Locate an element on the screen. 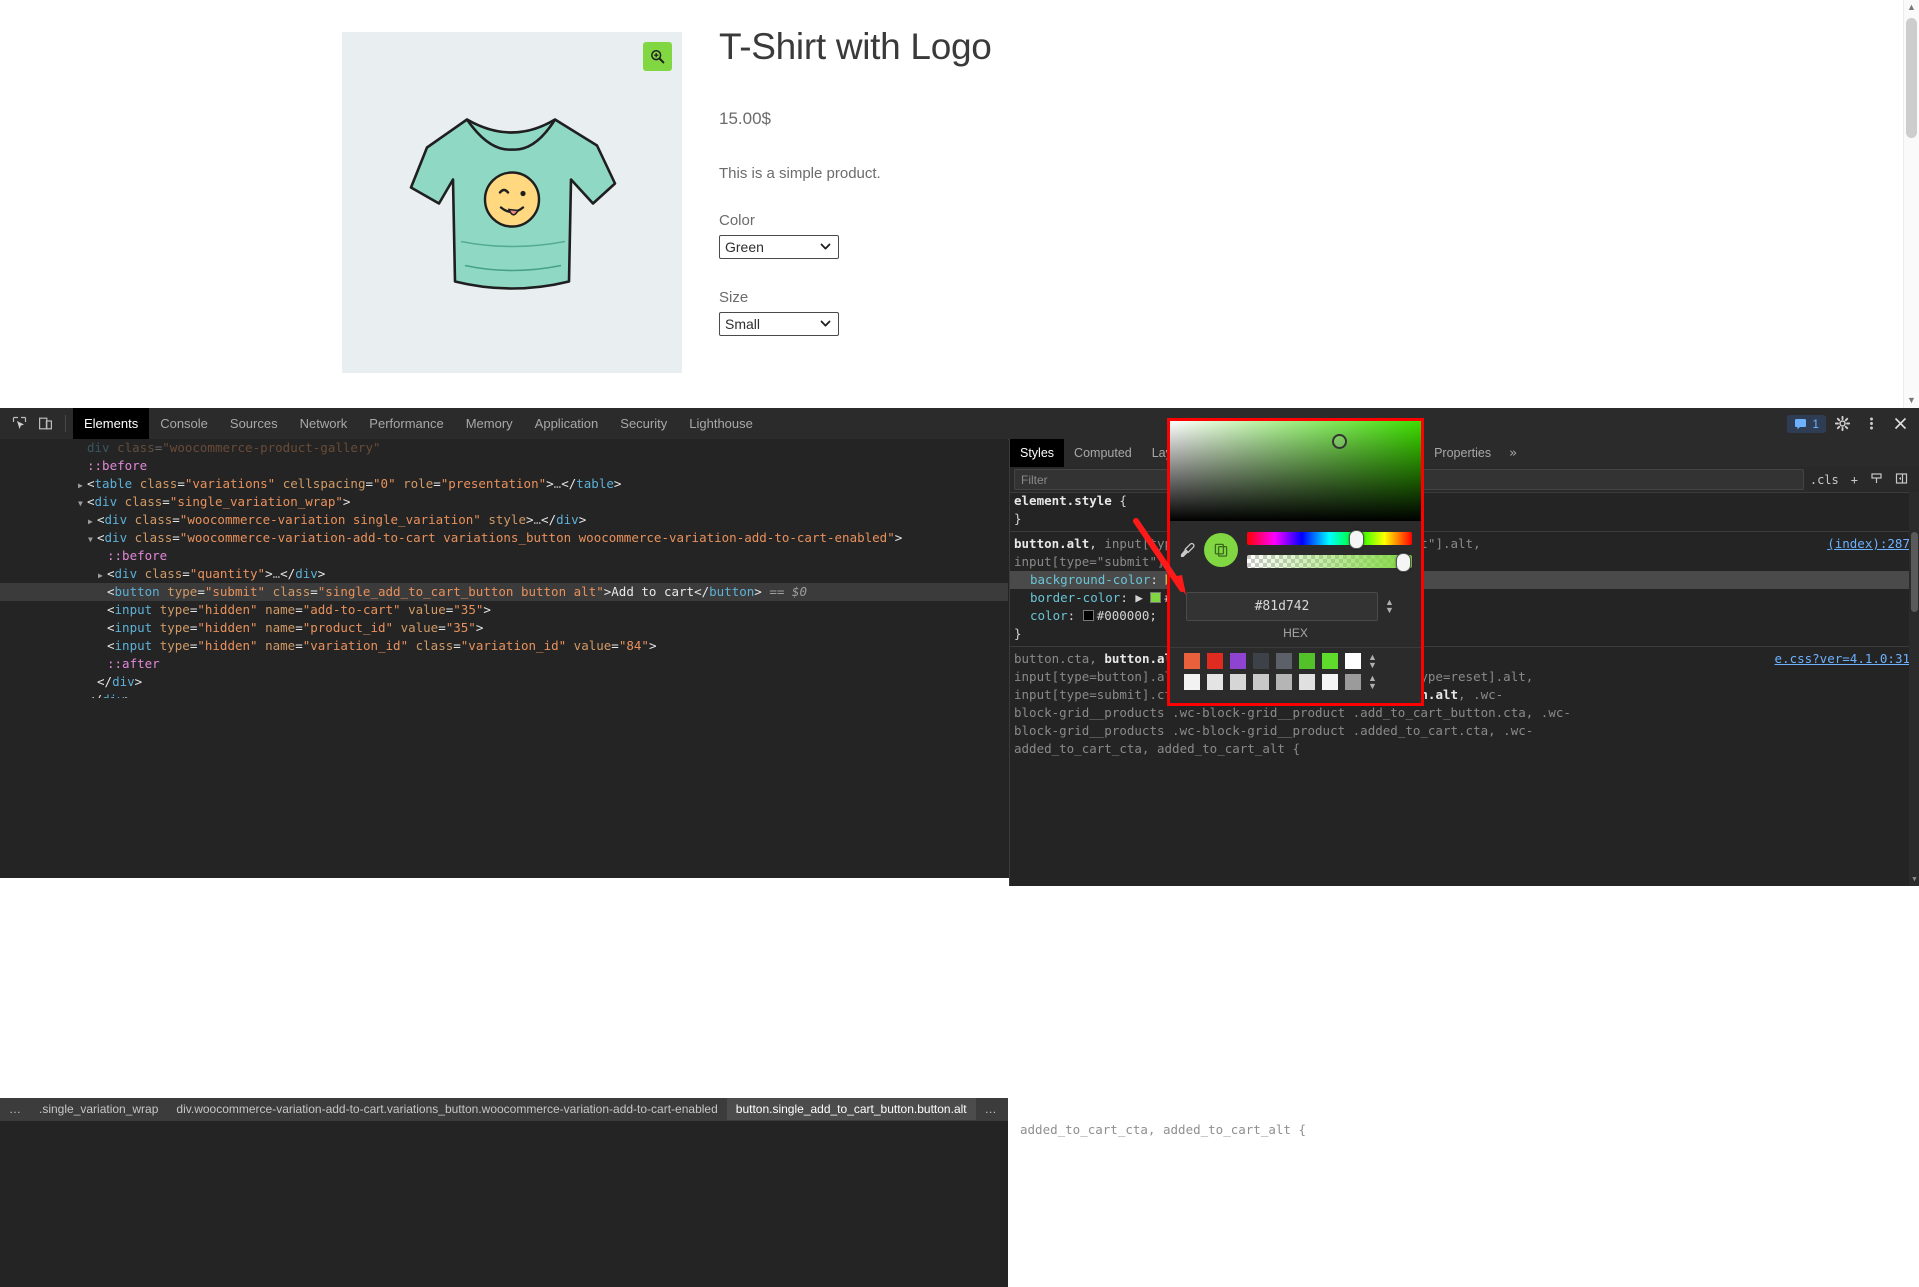 The height and width of the screenshot is (1287, 1919). dom-node-row: ▶ <div class="quantity">…</div> is located at coordinates (504, 574).